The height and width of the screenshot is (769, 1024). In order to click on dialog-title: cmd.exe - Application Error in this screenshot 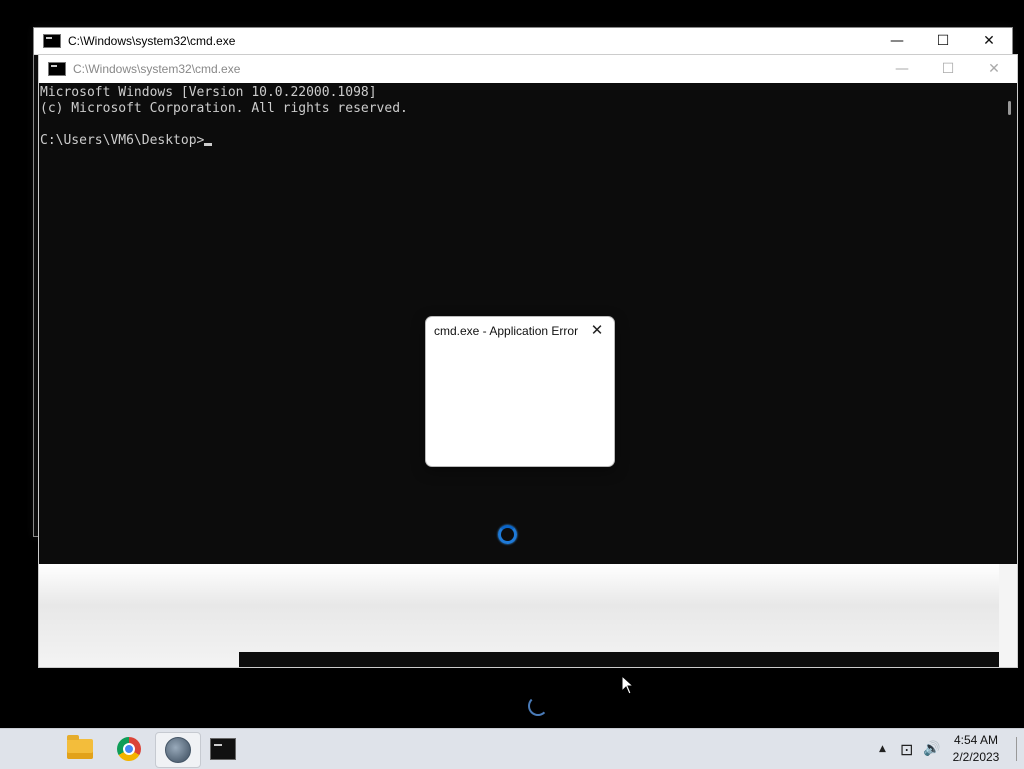, I will do `click(506, 331)`.